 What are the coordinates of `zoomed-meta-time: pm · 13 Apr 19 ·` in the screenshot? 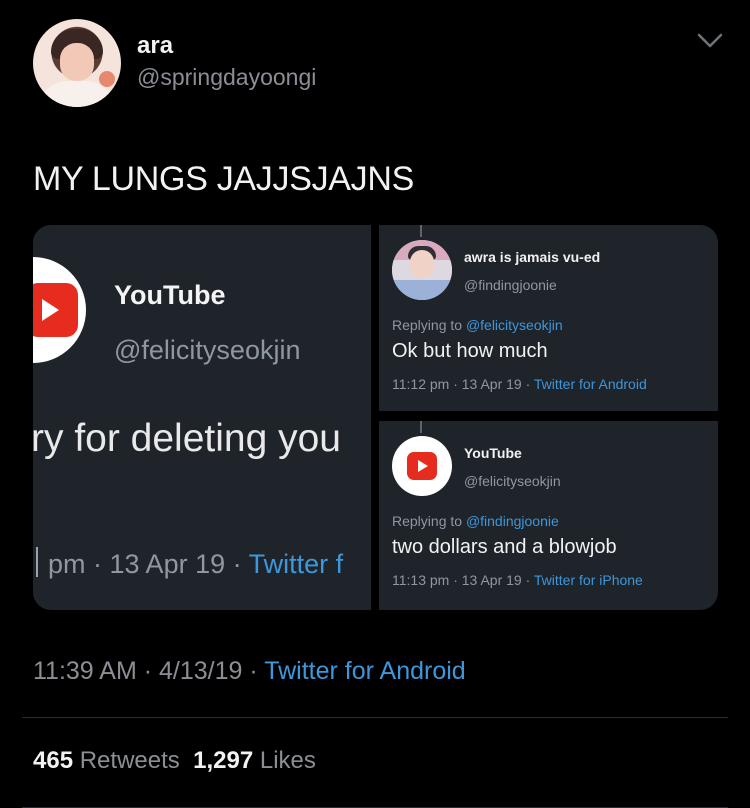 It's located at (148, 564).